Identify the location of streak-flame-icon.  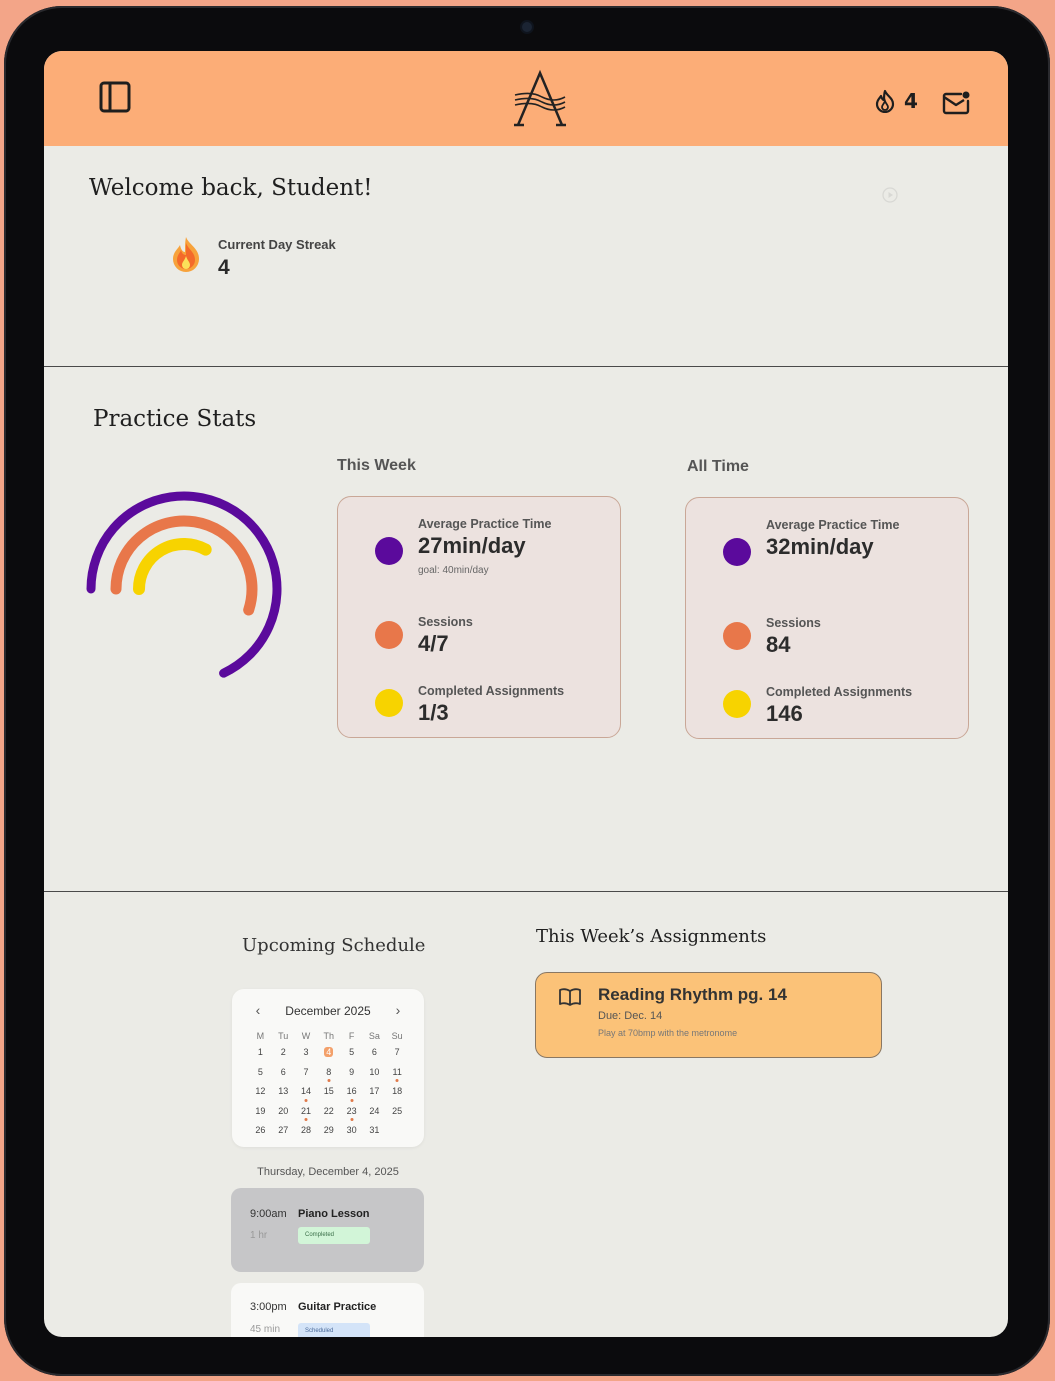
(186, 254).